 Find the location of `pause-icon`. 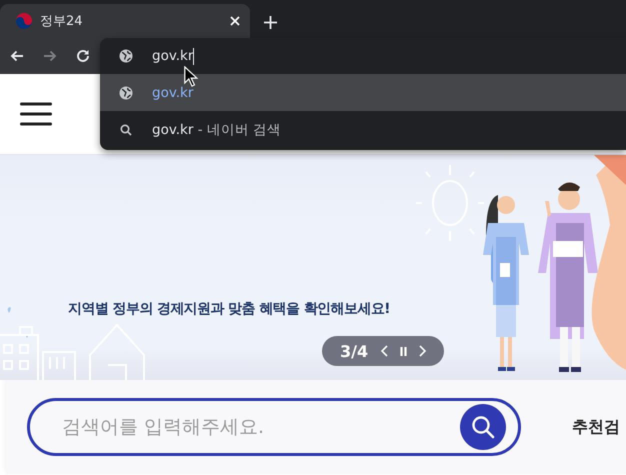

pause-icon is located at coordinates (404, 351).